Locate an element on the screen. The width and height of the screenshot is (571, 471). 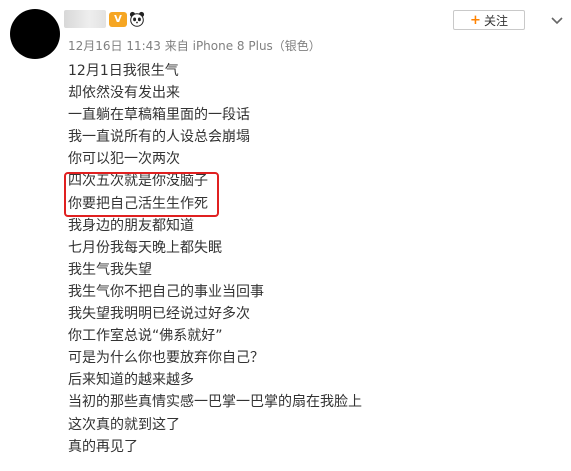
username-blurred is located at coordinates (85, 19).